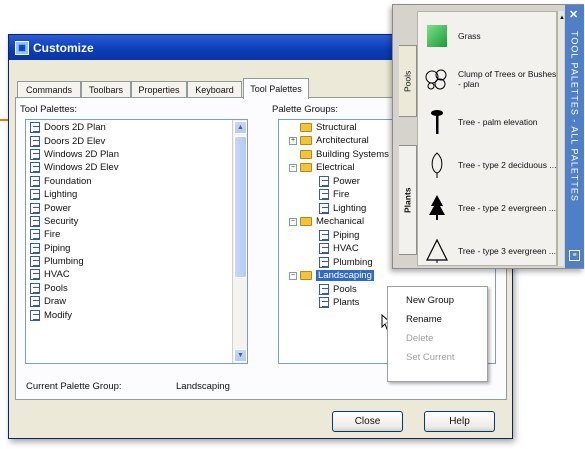 This screenshot has height=449, width=585. I want to click on tool-palettes-scrollbar: ▲ ▼, so click(239, 241).